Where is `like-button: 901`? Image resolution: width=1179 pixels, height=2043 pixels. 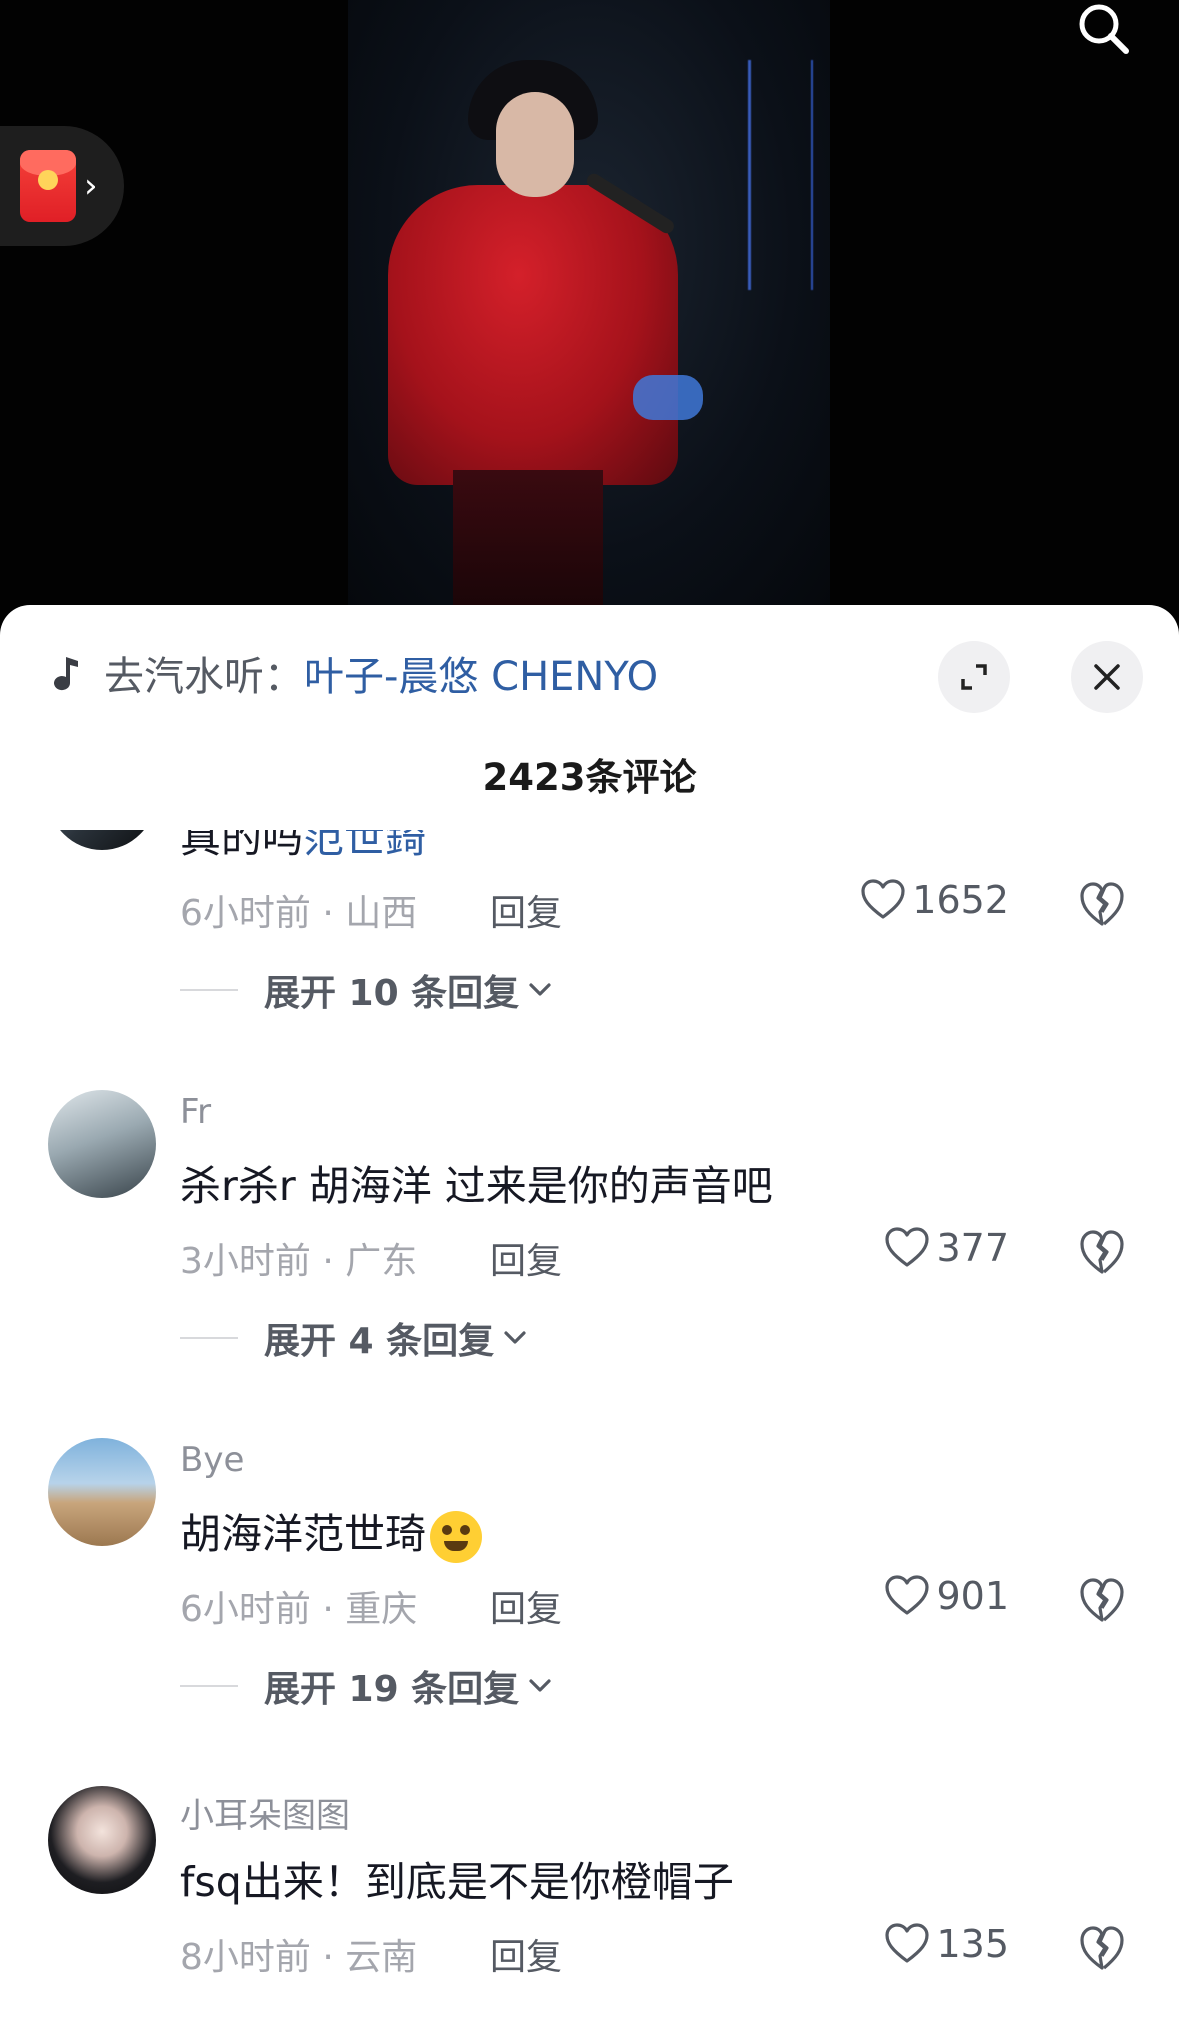 like-button: 901 is located at coordinates (946, 1596).